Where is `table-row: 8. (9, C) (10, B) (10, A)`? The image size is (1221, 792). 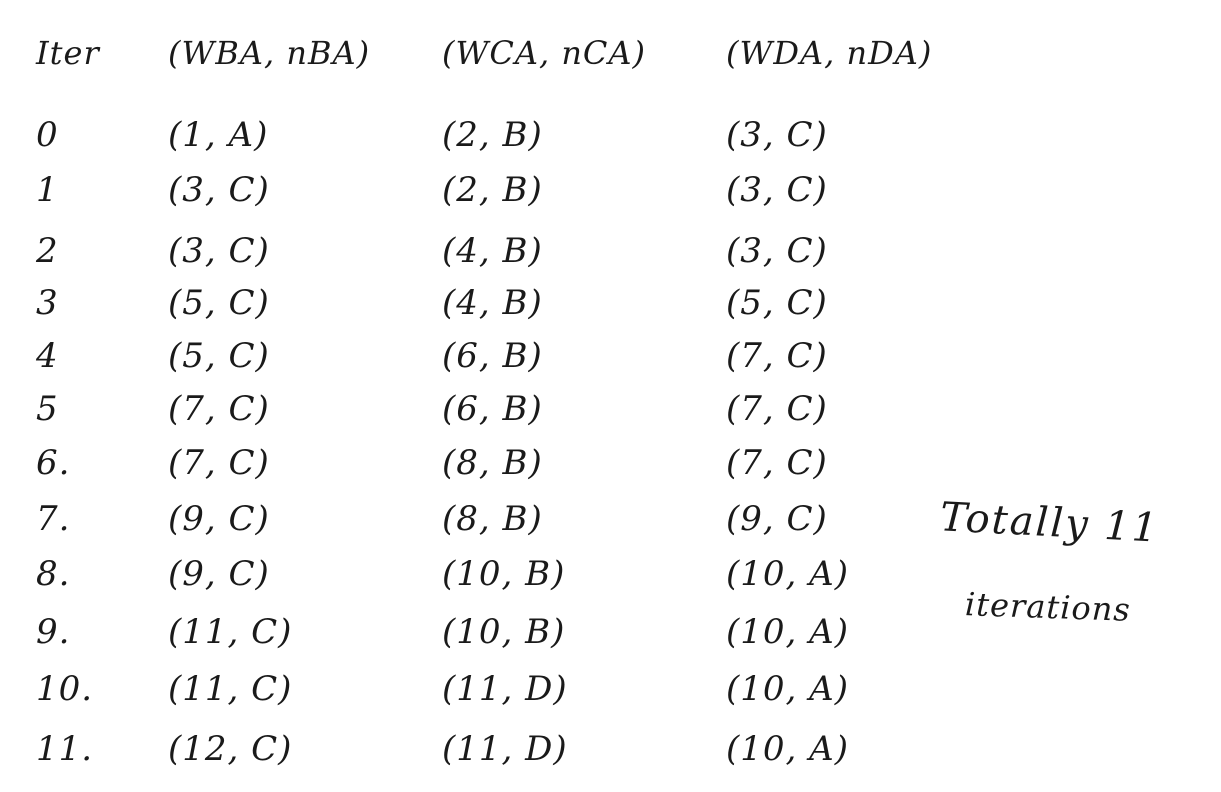 table-row: 8. (9, C) (10, B) (10, A) is located at coordinates (470, 574).